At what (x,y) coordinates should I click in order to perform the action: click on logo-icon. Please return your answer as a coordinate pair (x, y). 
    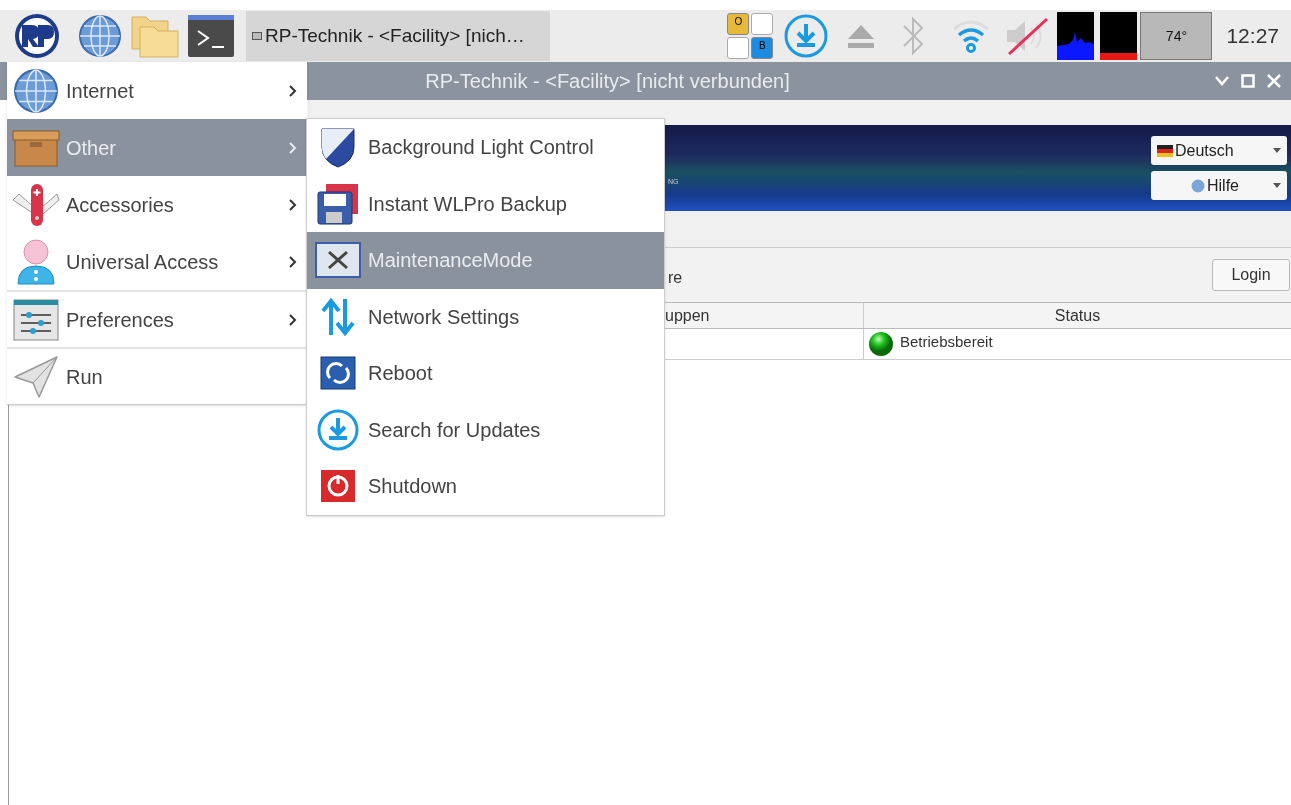
    Looking at the image, I should click on (37, 36).